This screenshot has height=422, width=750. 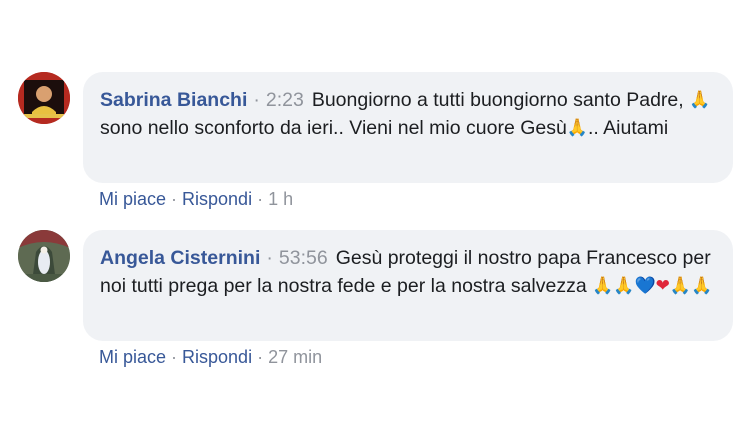 What do you see at coordinates (180, 258) in the screenshot?
I see `comment-author: Angela Cisternini` at bounding box center [180, 258].